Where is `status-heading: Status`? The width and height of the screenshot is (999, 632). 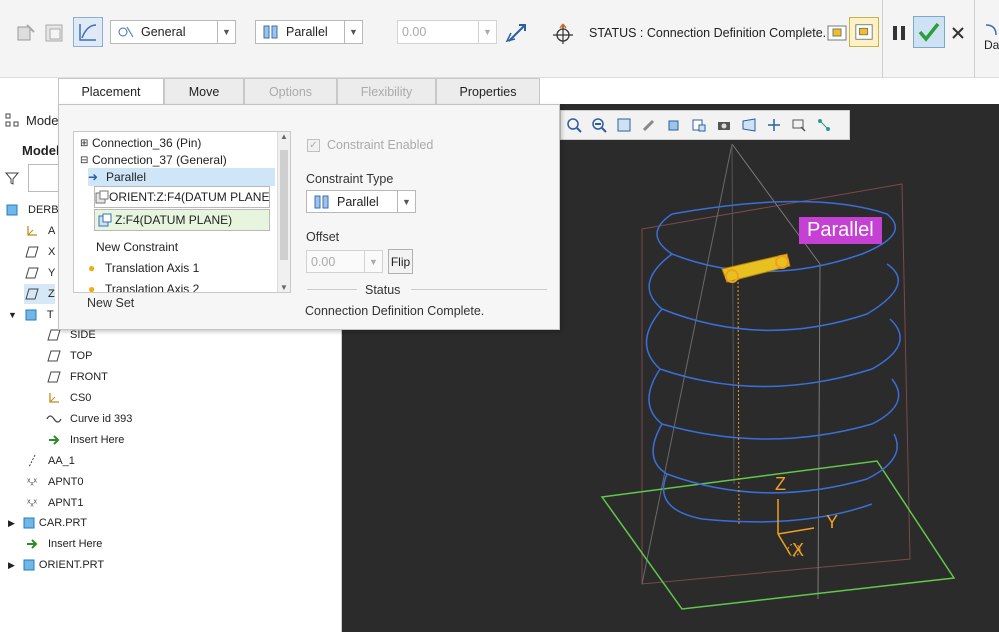 status-heading: Status is located at coordinates (383, 290).